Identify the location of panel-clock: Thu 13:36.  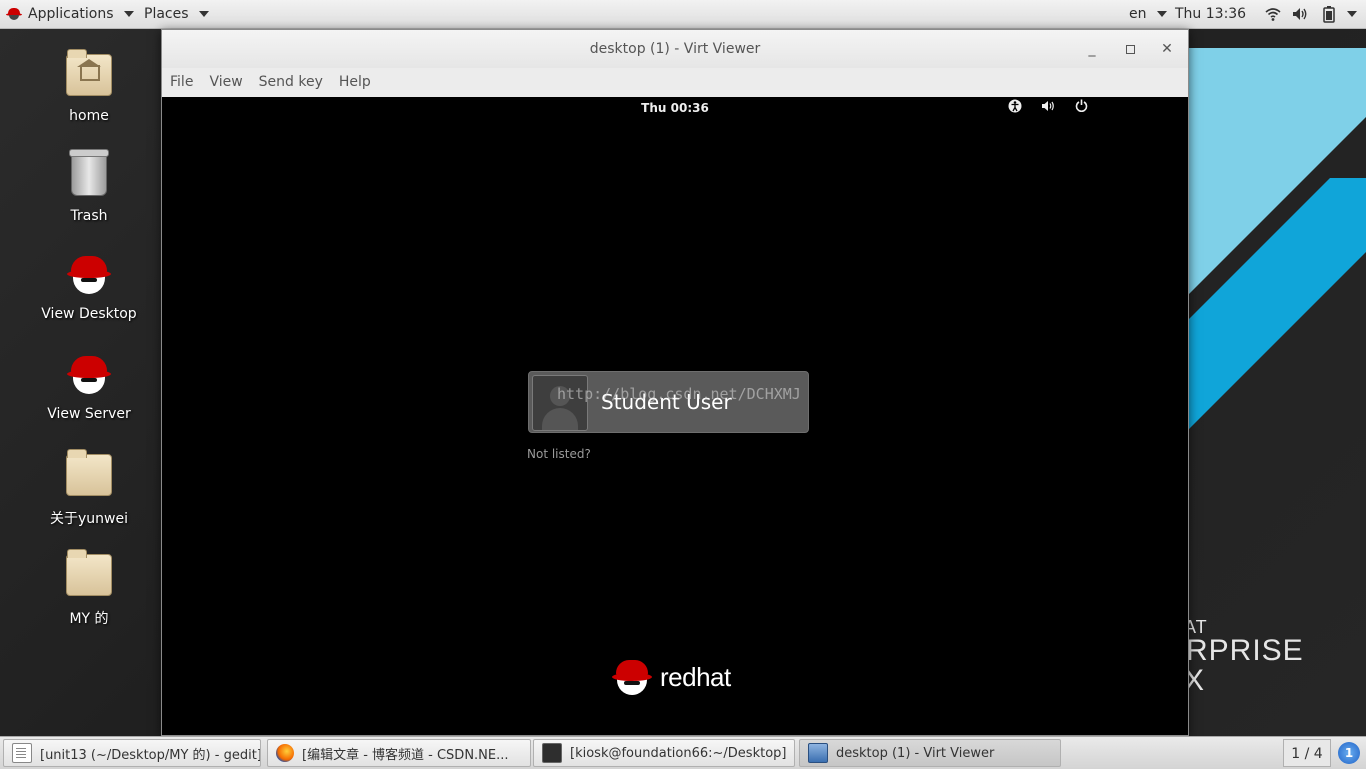
(1210, 14).